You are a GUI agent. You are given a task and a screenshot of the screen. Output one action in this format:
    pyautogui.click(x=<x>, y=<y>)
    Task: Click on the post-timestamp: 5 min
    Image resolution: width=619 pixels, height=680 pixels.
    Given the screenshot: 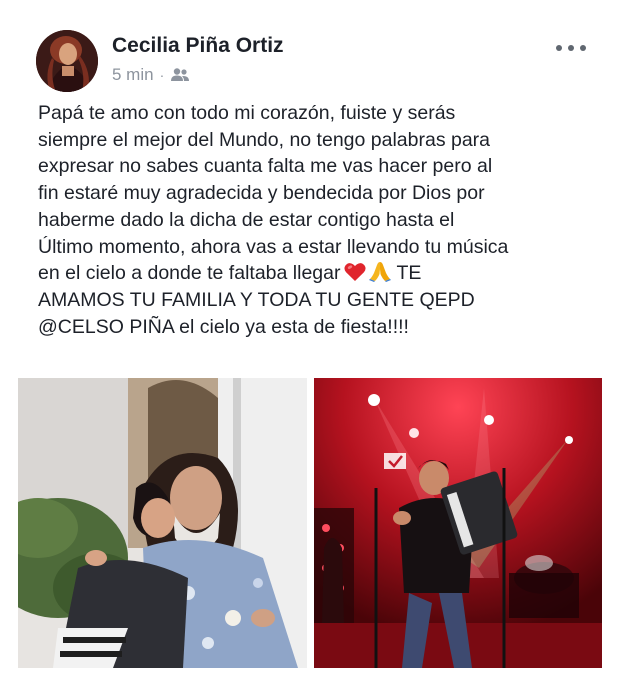 What is the action you would take?
    pyautogui.click(x=133, y=75)
    